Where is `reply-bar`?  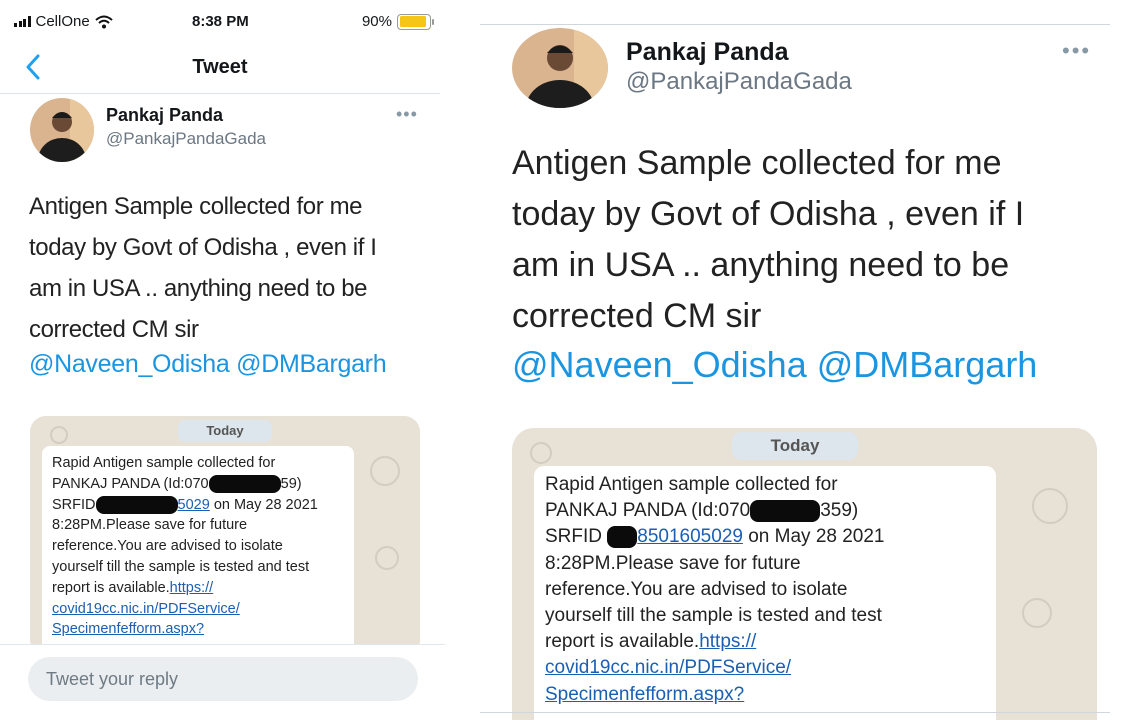 reply-bar is located at coordinates (222, 682).